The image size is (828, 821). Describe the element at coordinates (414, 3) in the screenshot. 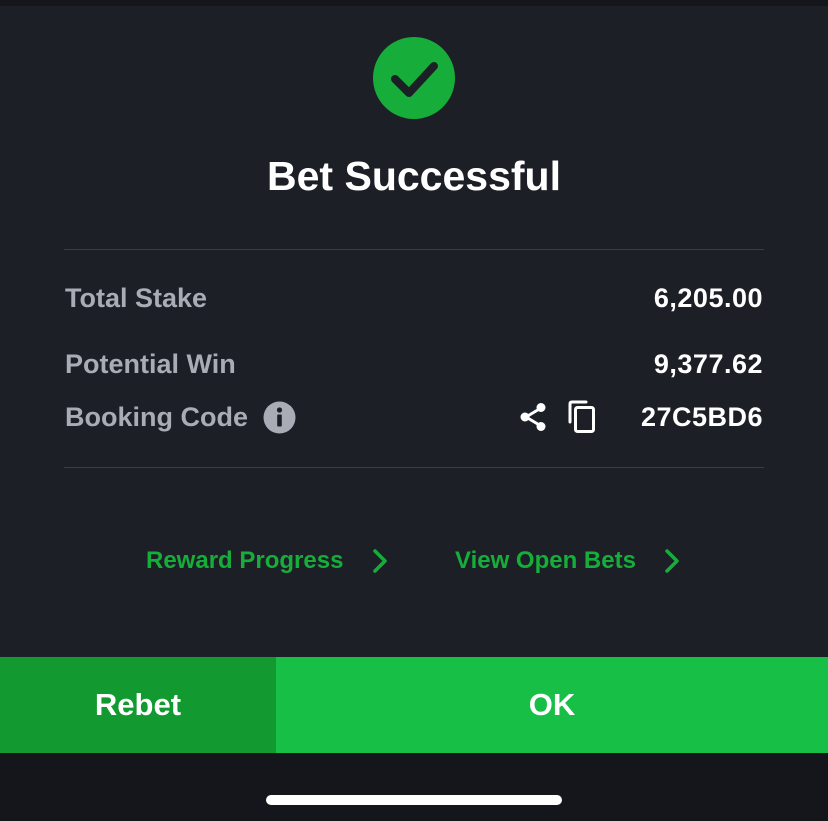

I see `top-strip` at that location.